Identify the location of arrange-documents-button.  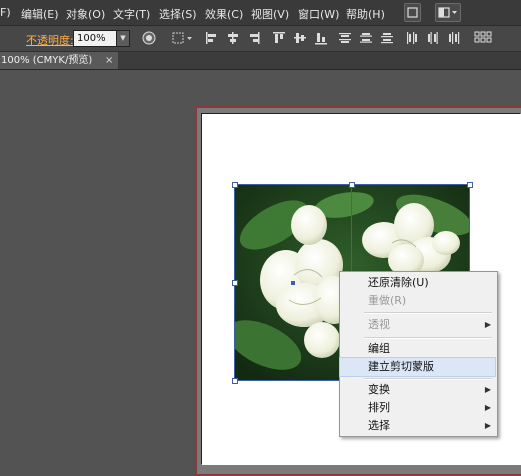
(448, 12).